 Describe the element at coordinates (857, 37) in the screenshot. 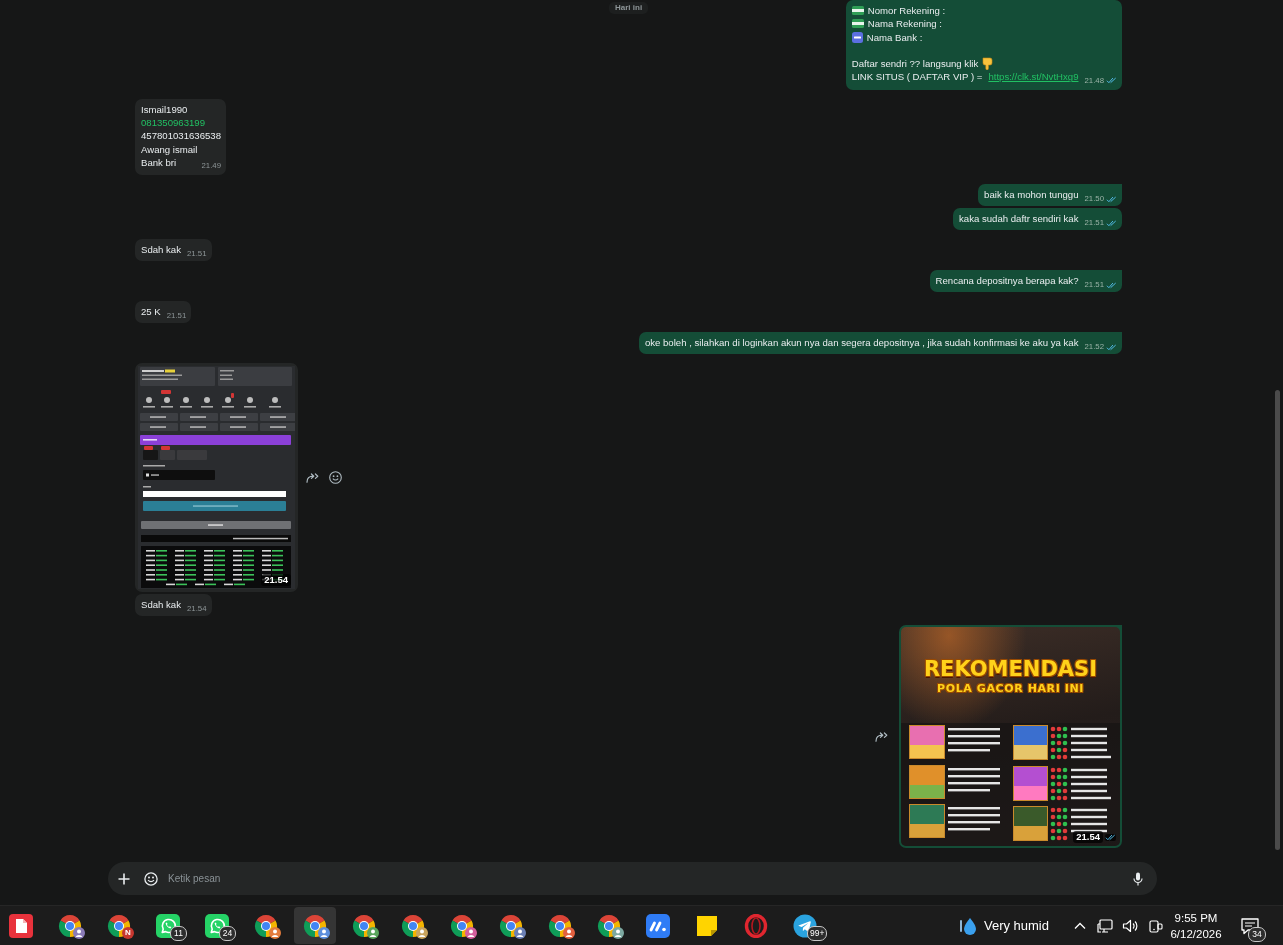

I see `bank-sign-icon` at that location.